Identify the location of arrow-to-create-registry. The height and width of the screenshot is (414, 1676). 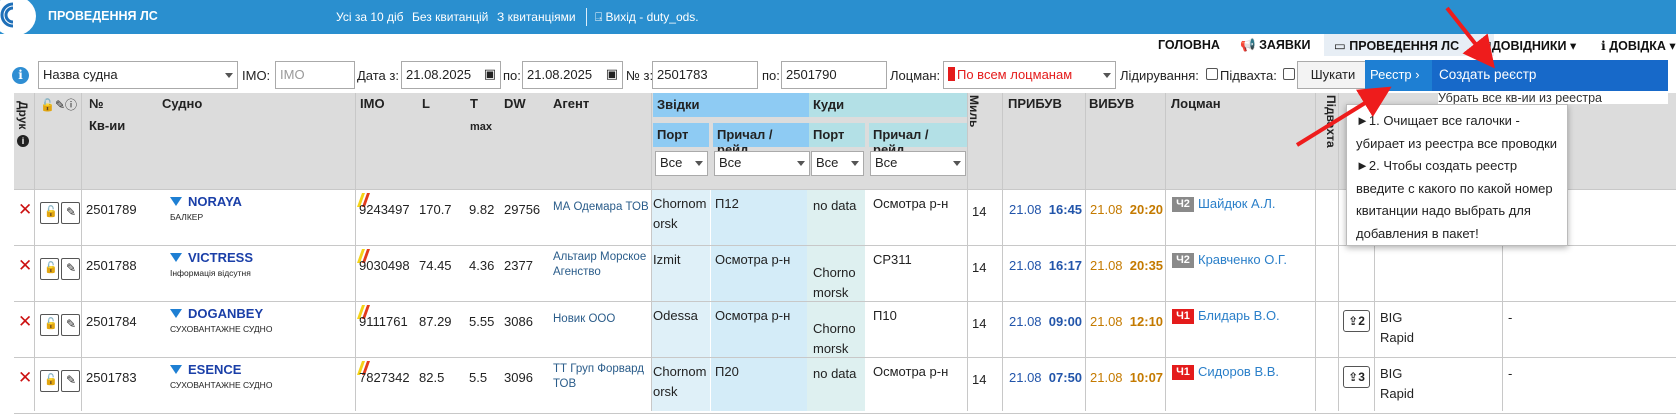
(1470, 37).